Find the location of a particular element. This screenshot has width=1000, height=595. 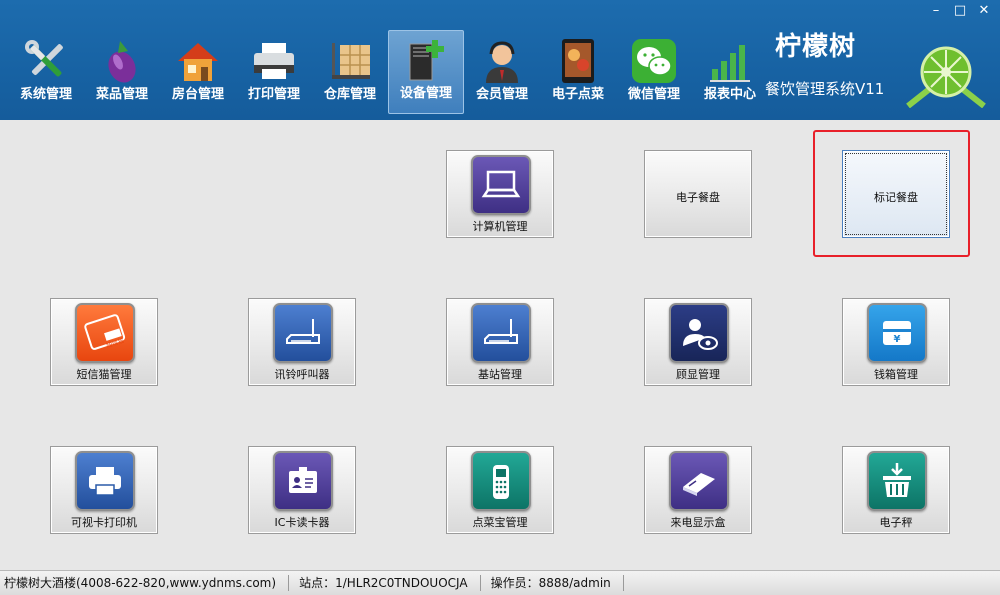

menu-item-tables: 房台管理 is located at coordinates (198, 72).